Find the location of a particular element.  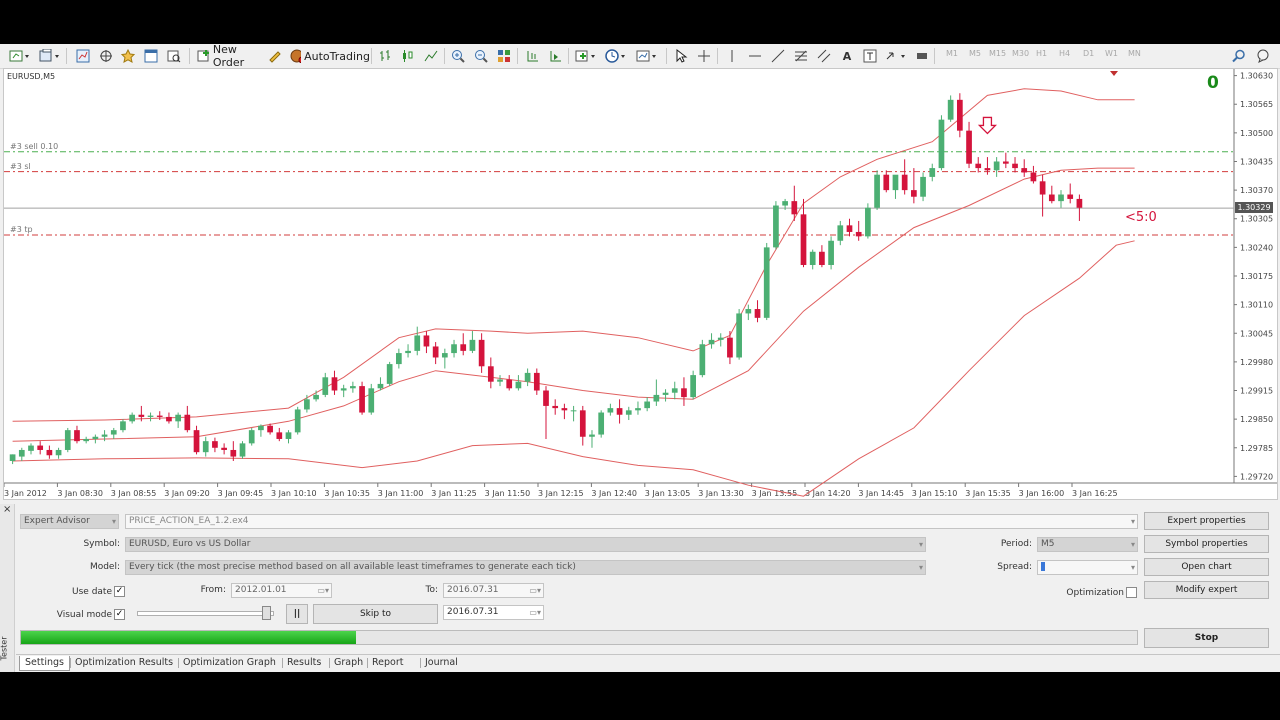

candlestick-icon is located at coordinates (408, 56).